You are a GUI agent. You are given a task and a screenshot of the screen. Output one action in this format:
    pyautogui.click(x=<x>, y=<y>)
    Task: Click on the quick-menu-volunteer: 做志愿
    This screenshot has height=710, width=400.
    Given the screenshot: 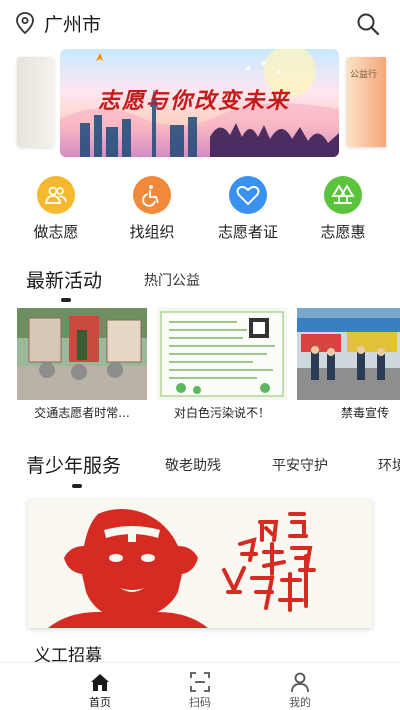 What is the action you would take?
    pyautogui.click(x=56, y=207)
    